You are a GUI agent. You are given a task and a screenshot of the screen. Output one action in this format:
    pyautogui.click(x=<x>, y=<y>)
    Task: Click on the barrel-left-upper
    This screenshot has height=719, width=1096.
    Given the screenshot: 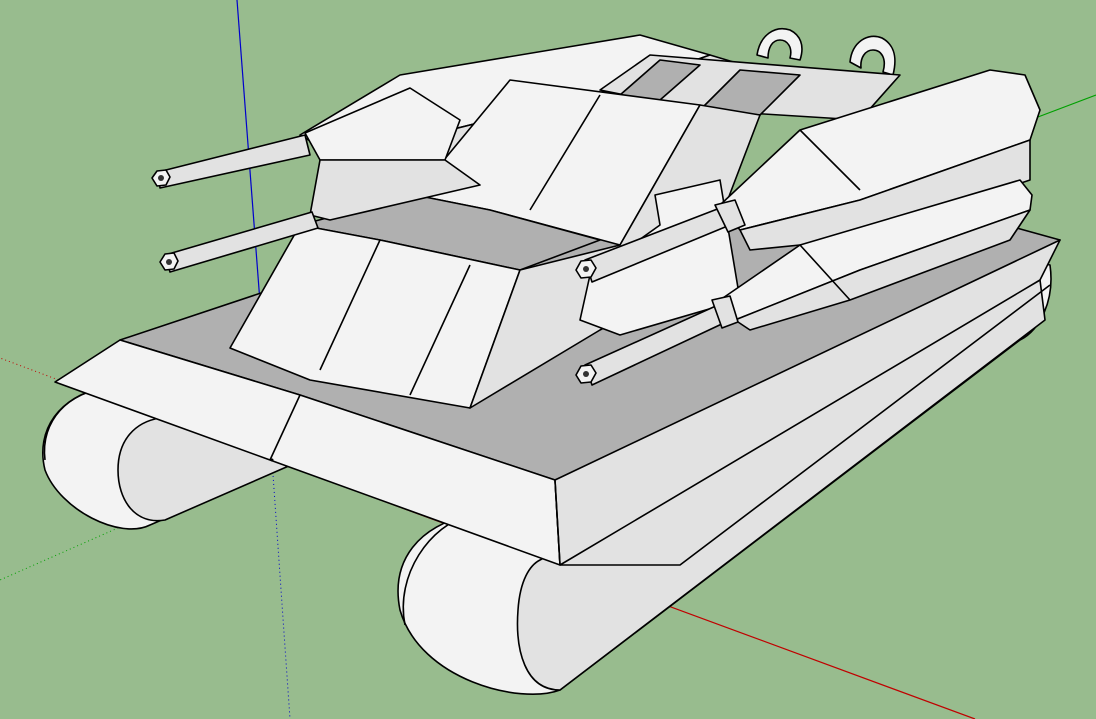 What is the action you would take?
    pyautogui.click(x=231, y=161)
    